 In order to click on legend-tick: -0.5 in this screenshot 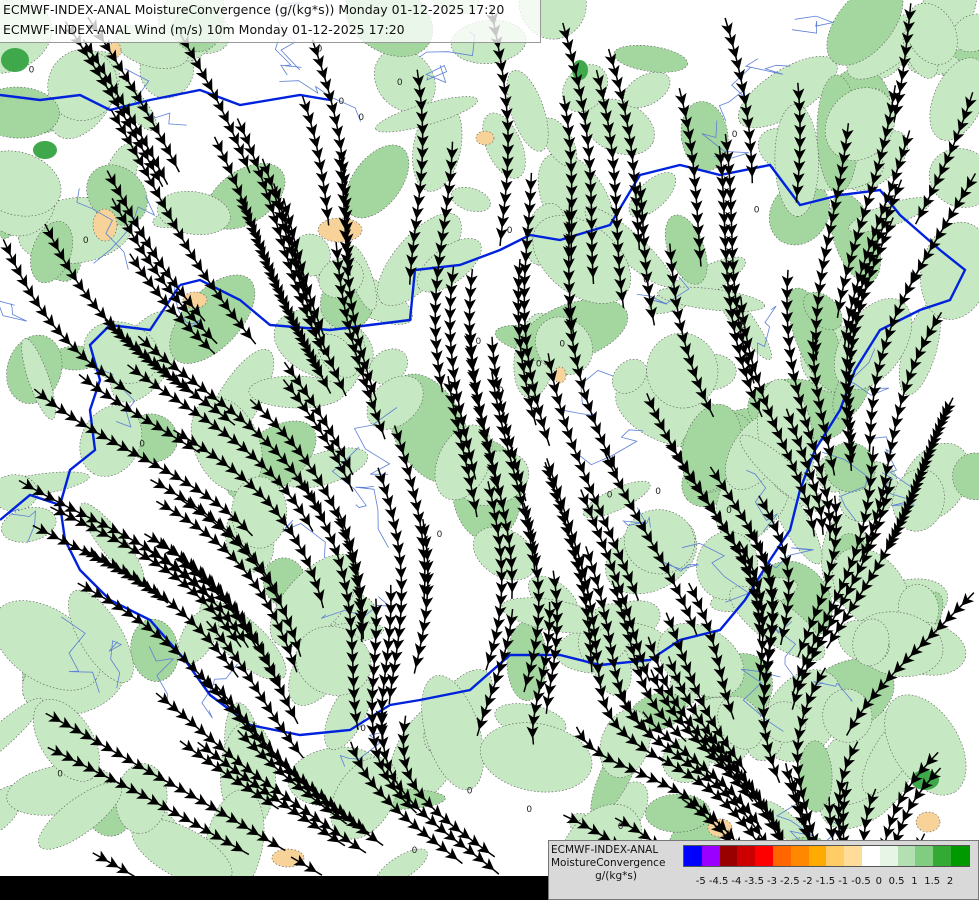, I will do `click(861, 881)`.